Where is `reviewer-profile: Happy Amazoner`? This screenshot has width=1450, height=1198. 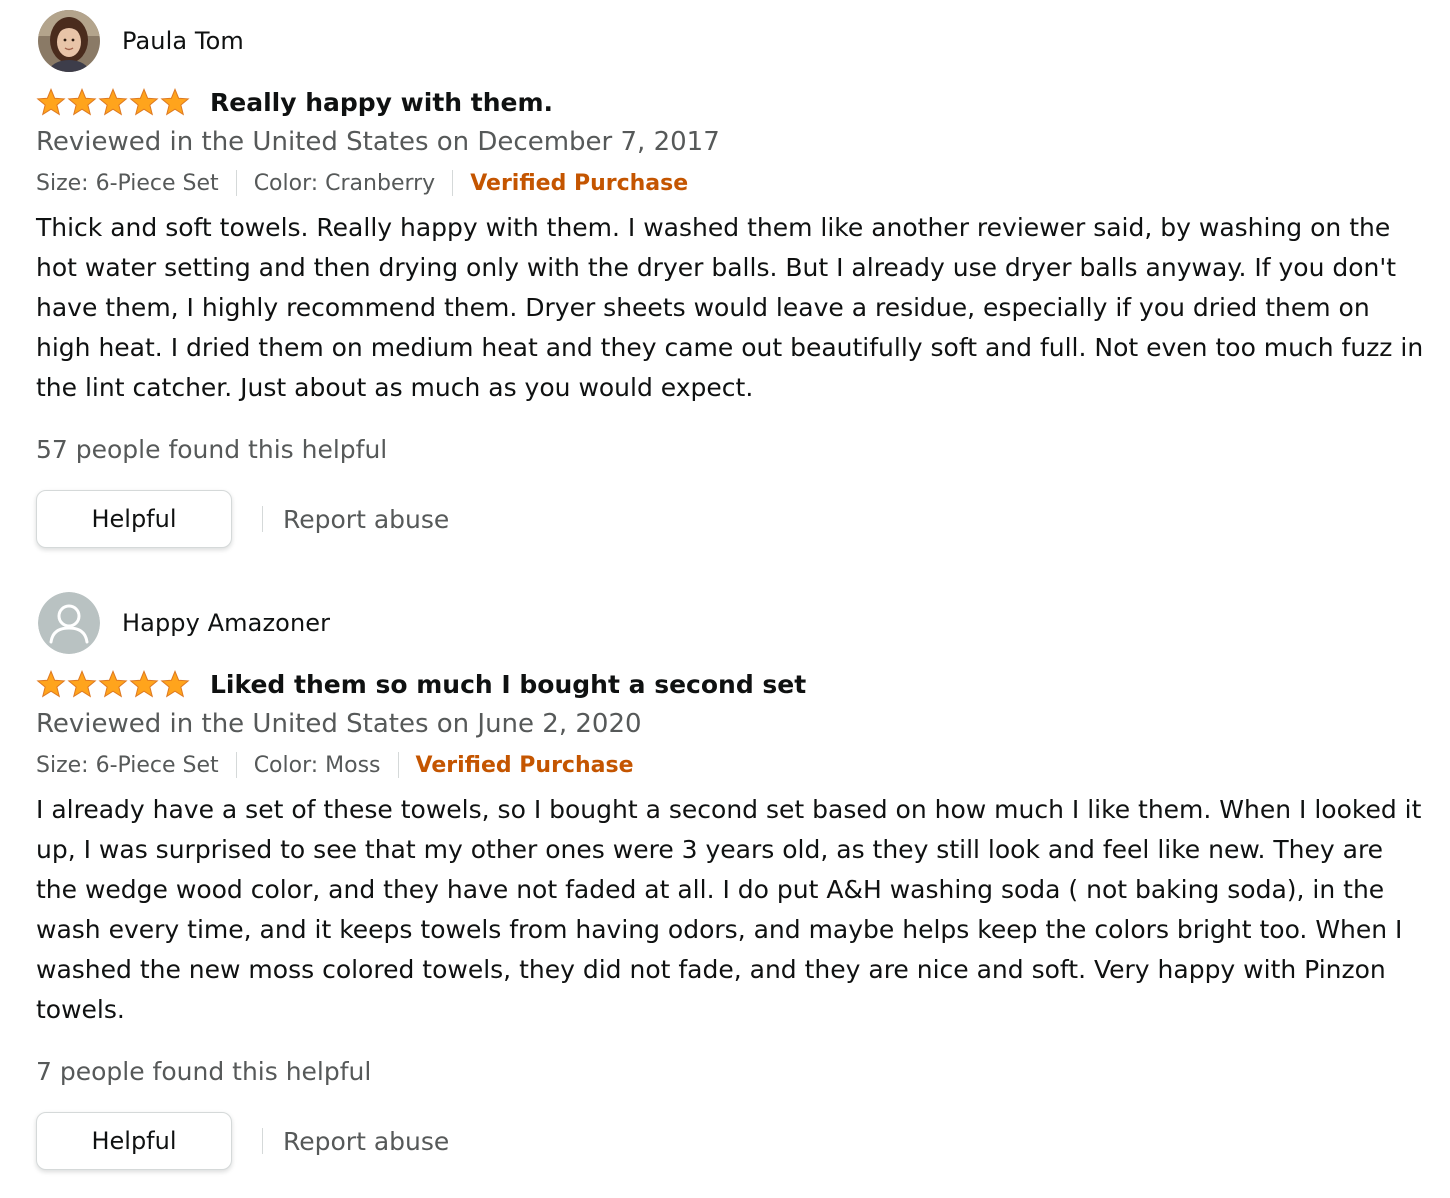 reviewer-profile: Happy Amazoner is located at coordinates (731, 623).